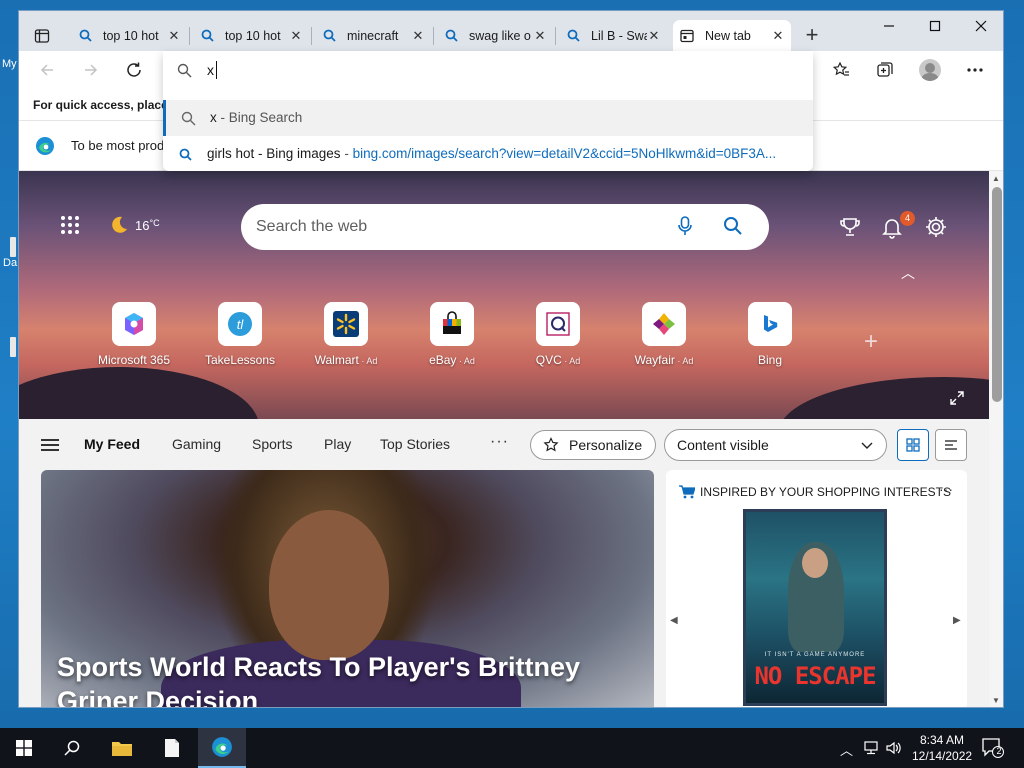 This screenshot has height=768, width=1024. I want to click on tab-title: Lil B - Swa, so click(619, 35).